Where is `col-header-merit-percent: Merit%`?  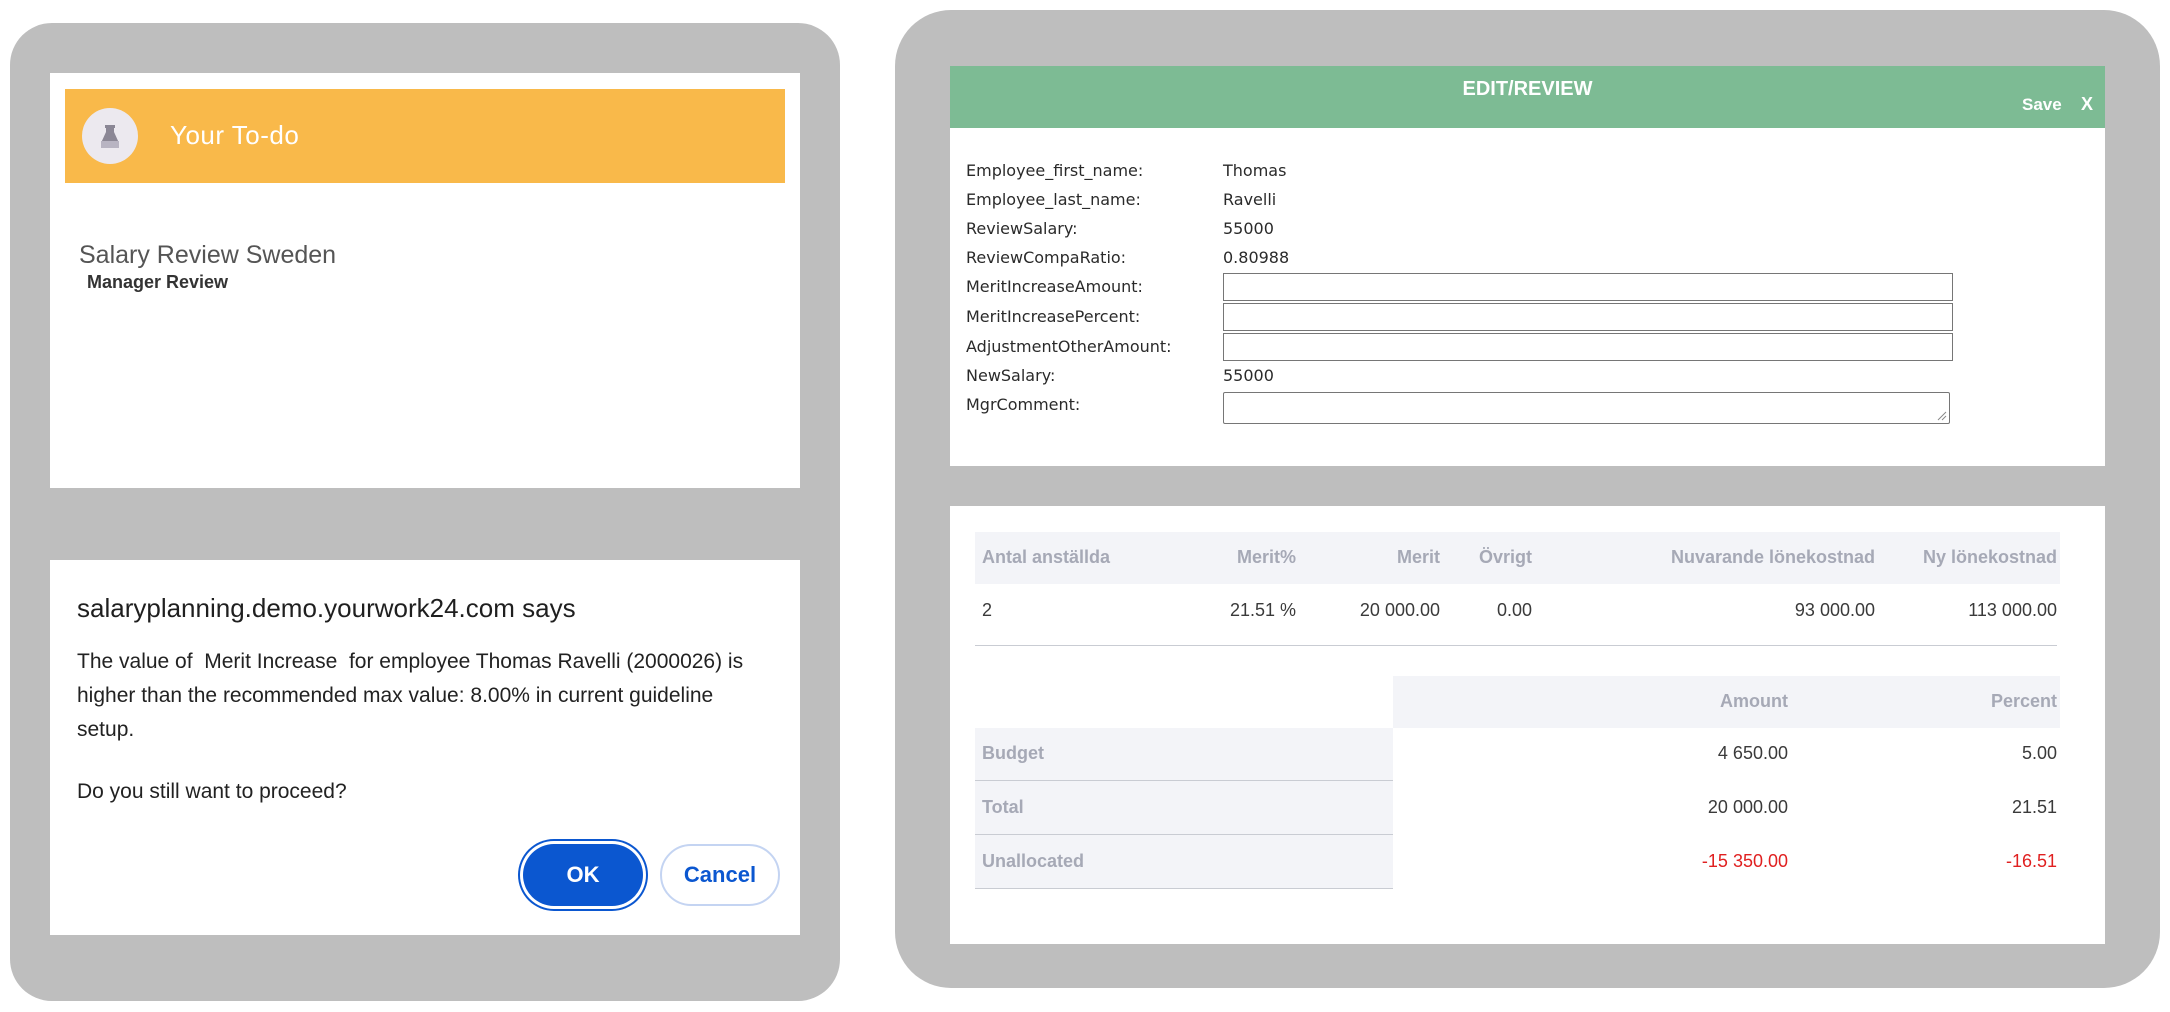 col-header-merit-percent: Merit% is located at coordinates (1266, 557).